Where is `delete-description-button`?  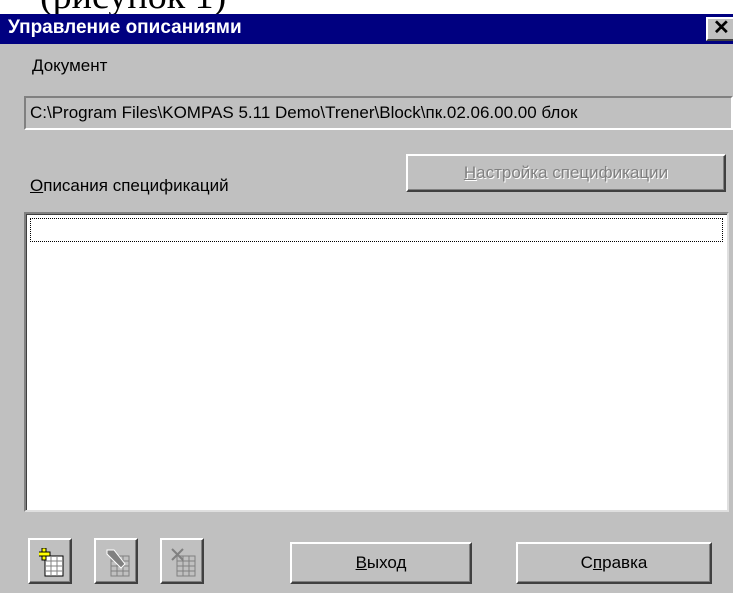 delete-description-button is located at coordinates (182, 561).